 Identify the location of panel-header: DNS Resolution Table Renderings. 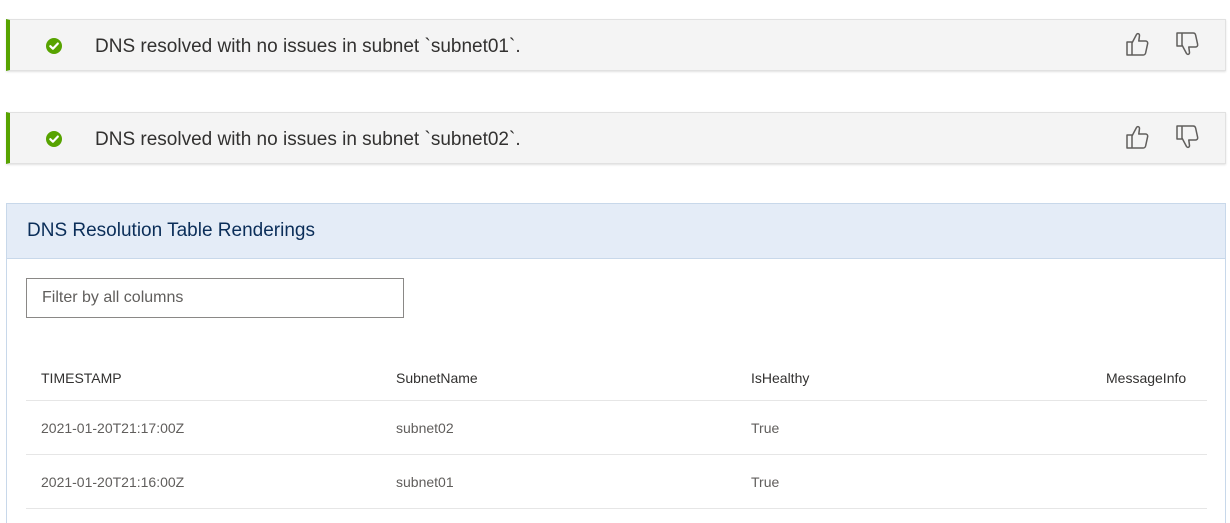
(616, 231).